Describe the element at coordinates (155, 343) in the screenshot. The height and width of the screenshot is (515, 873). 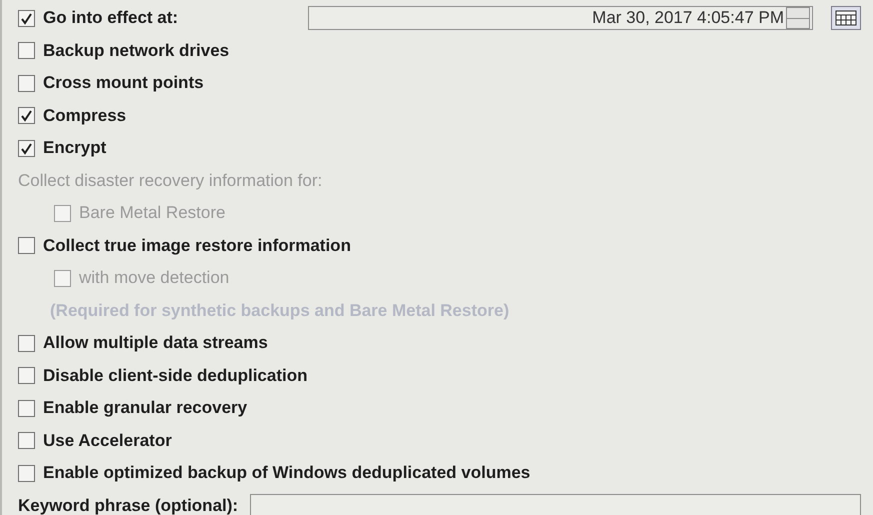
I see `checkbox-label: Allow multiple data streams` at that location.